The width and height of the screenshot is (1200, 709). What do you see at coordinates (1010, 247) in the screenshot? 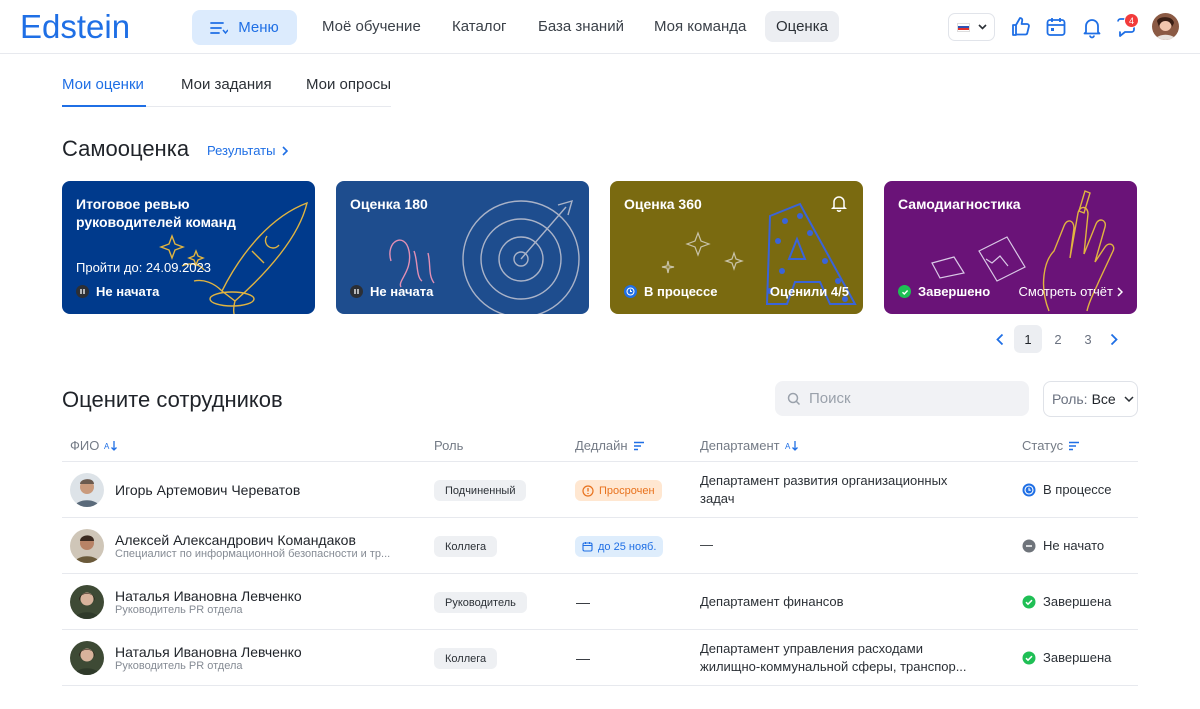
I see `assessment-card-self-diagnostics: Самодиагностика Завершено Смотреть отчёт` at bounding box center [1010, 247].